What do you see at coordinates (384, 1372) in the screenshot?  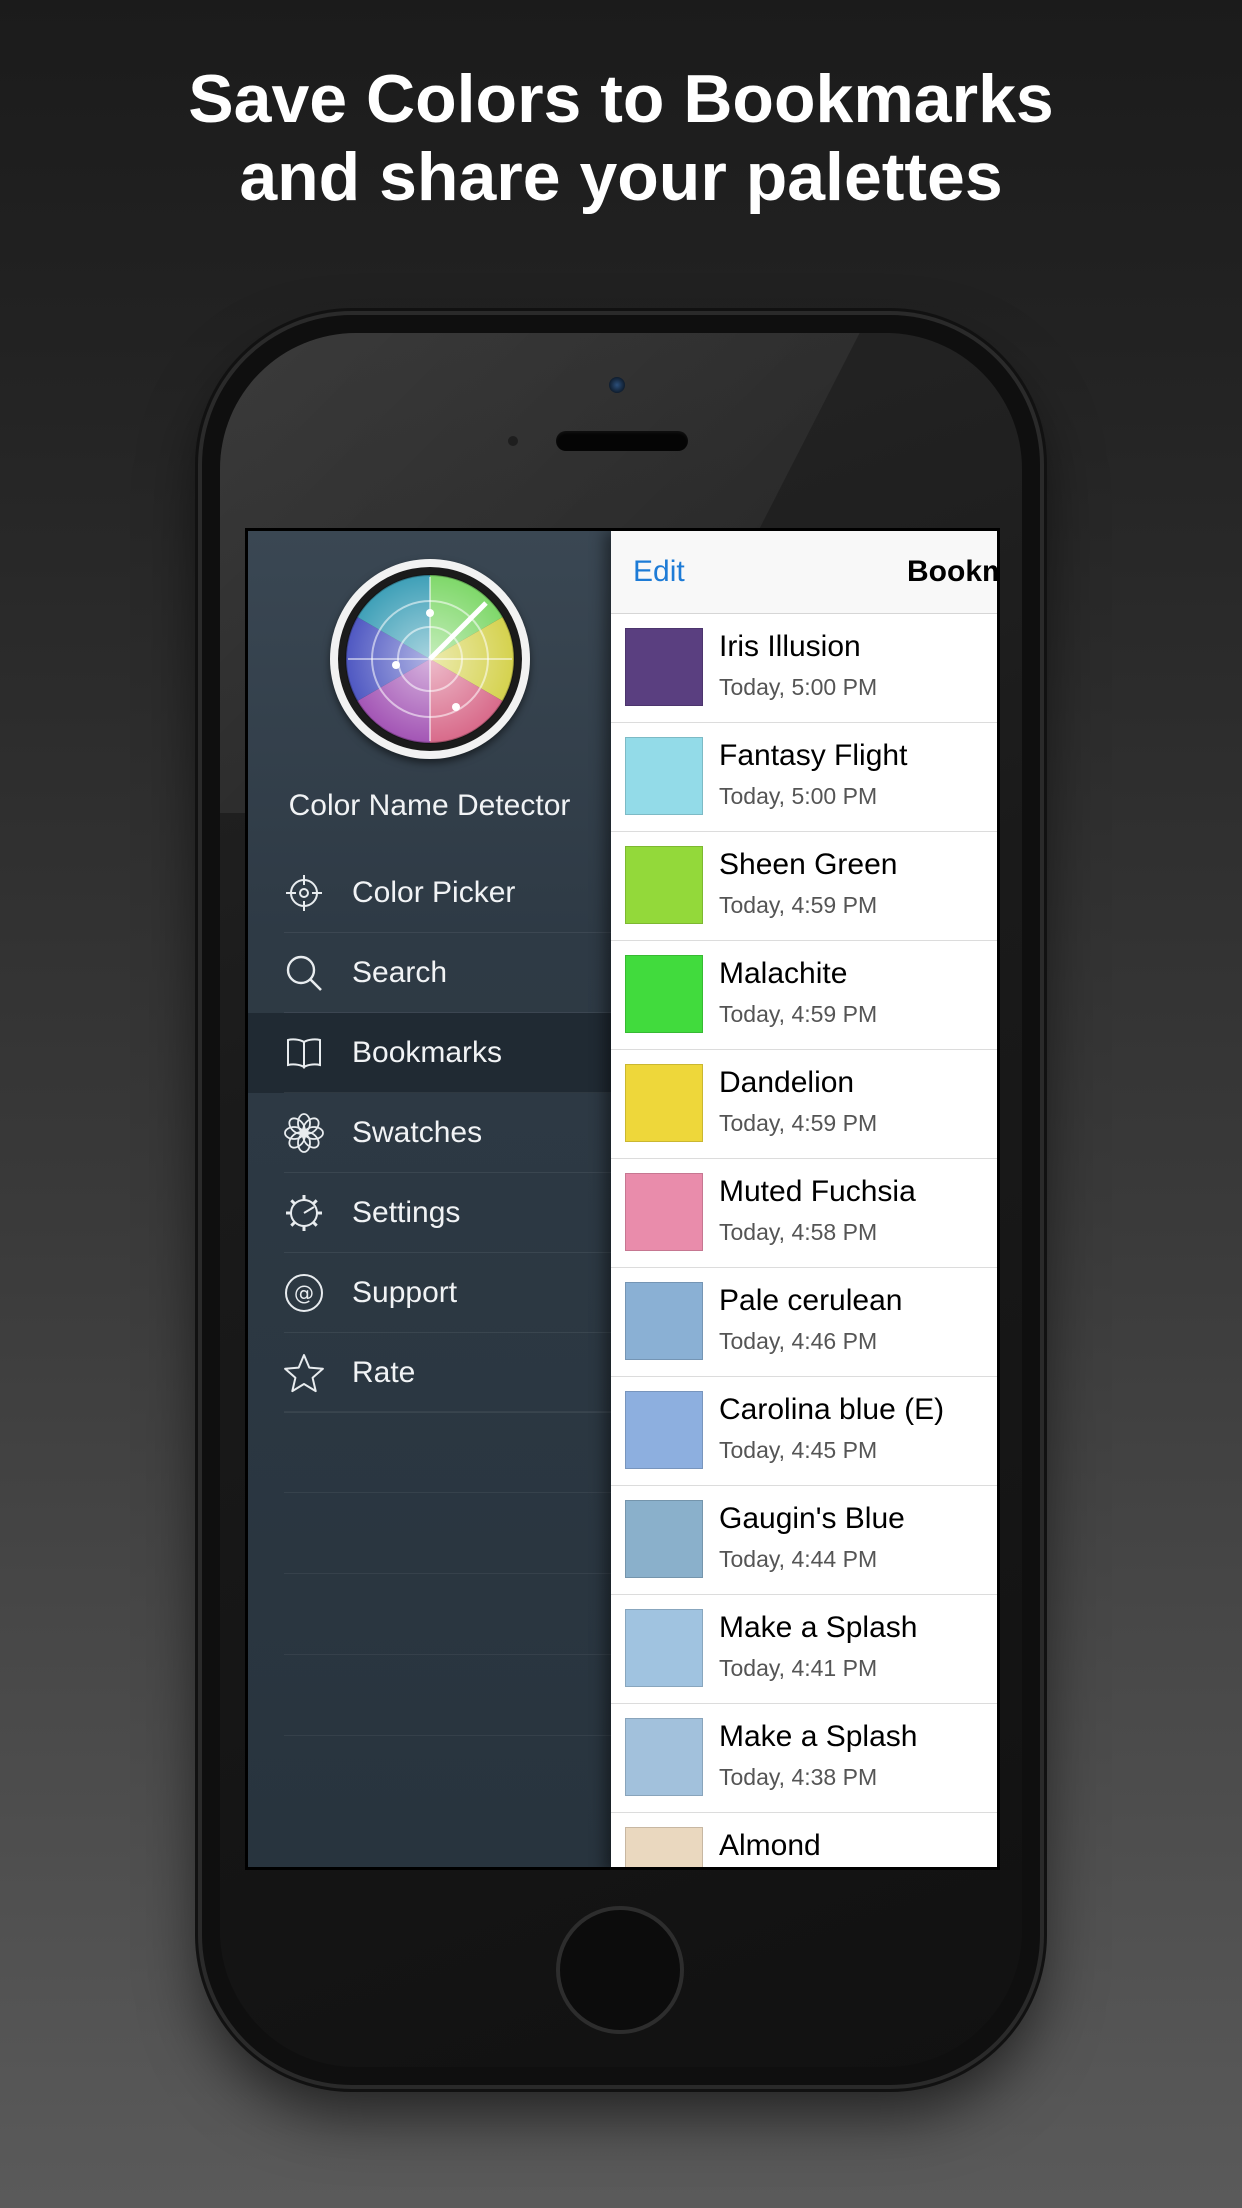 I see `menu-item-label: Rate` at bounding box center [384, 1372].